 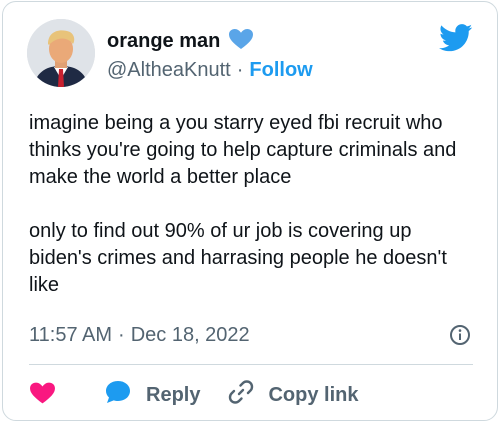 What do you see at coordinates (241, 395) in the screenshot?
I see `link-icon` at bounding box center [241, 395].